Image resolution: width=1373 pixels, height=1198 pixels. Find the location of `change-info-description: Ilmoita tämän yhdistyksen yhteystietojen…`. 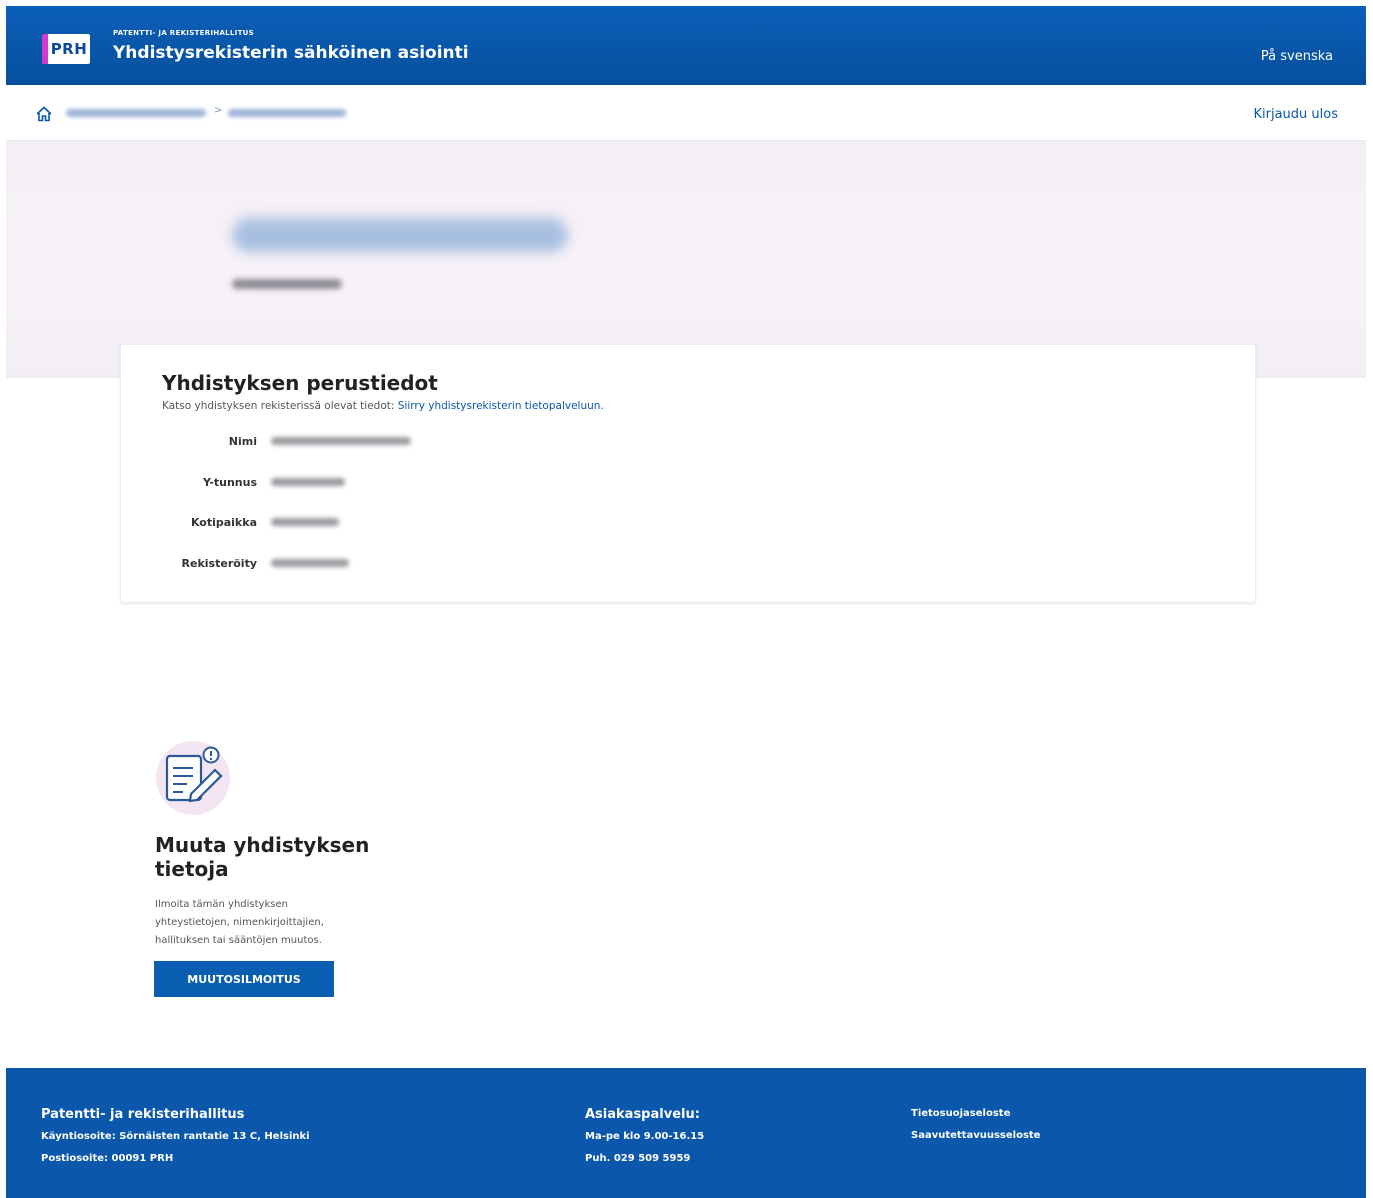

change-info-description: Ilmoita tämän yhdistyksen yhteystietojen… is located at coordinates (239, 922).